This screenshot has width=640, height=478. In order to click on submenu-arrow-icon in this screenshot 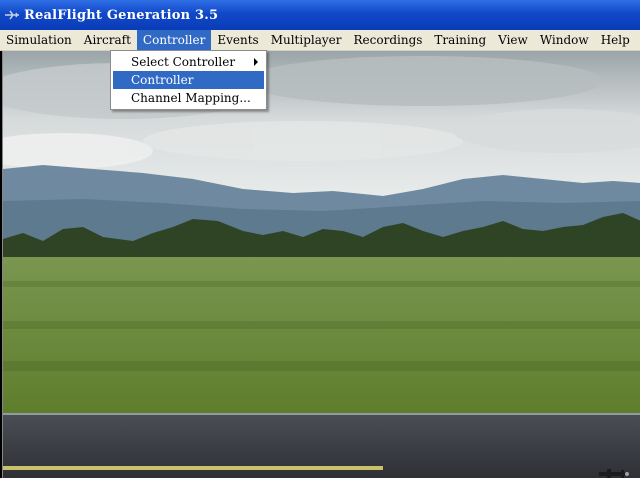, I will do `click(256, 62)`.